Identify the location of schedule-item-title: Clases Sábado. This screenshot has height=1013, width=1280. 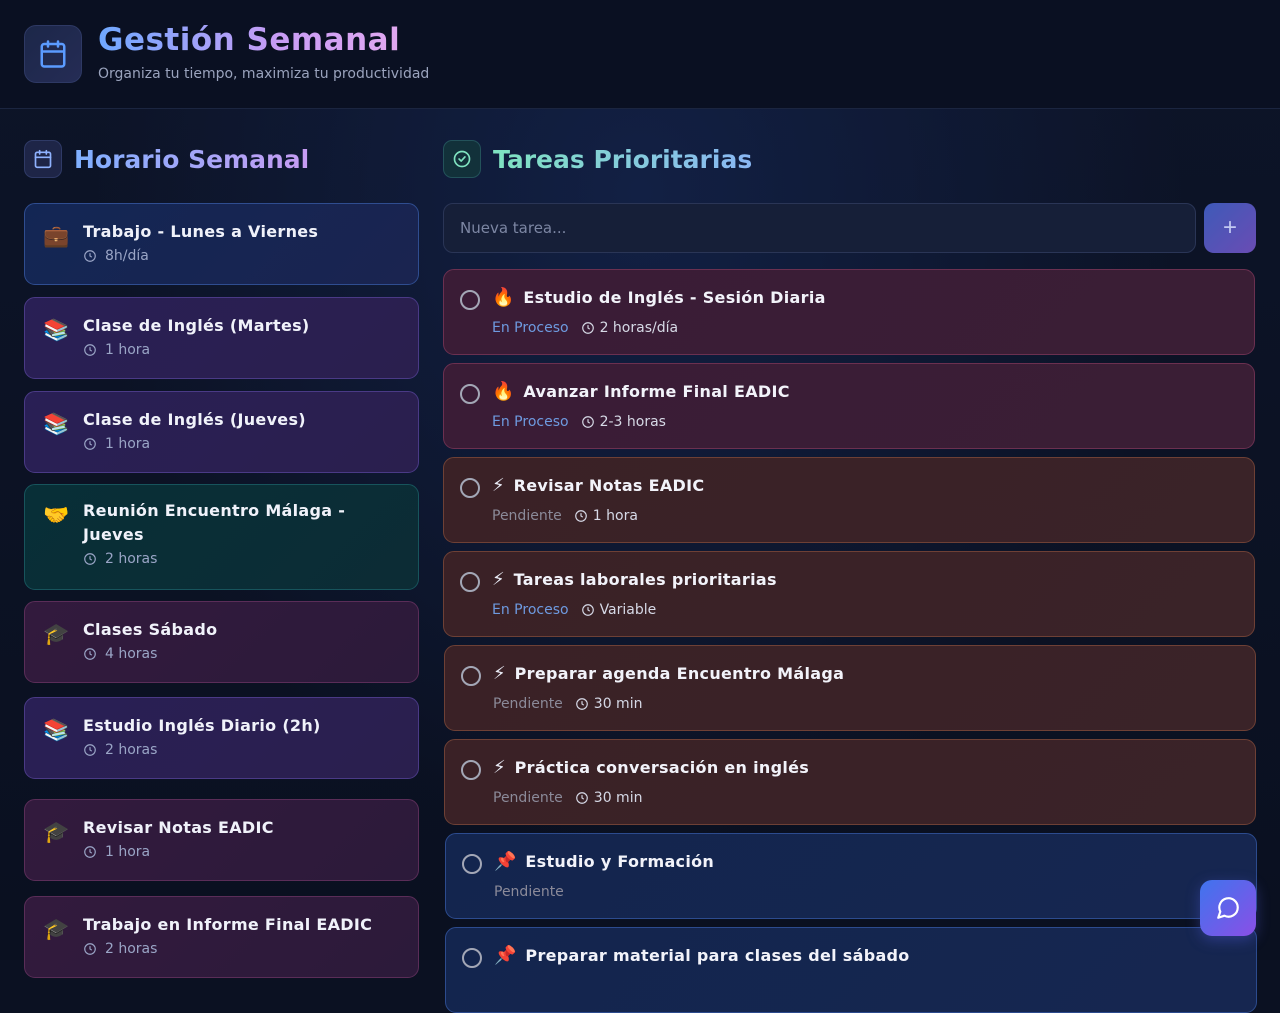
(150, 629).